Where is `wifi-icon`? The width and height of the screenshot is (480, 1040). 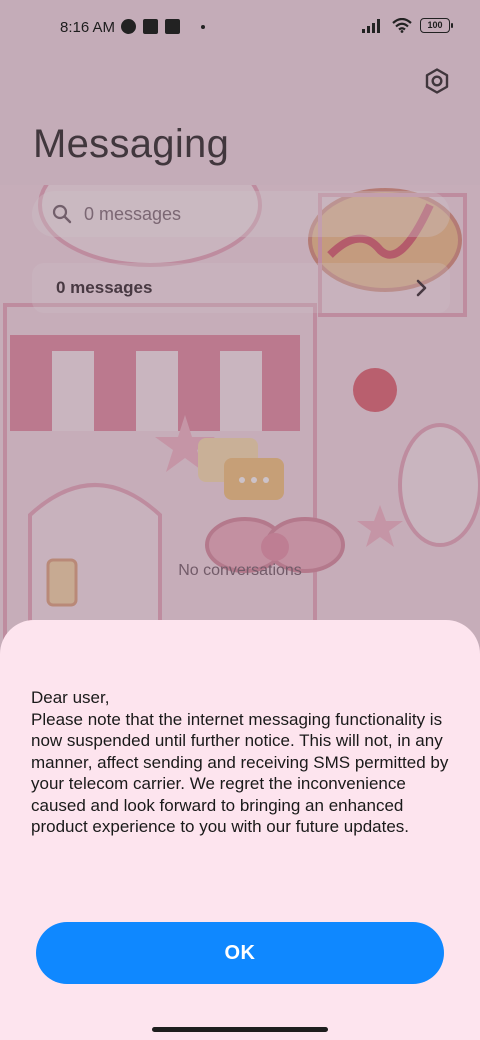 wifi-icon is located at coordinates (402, 25).